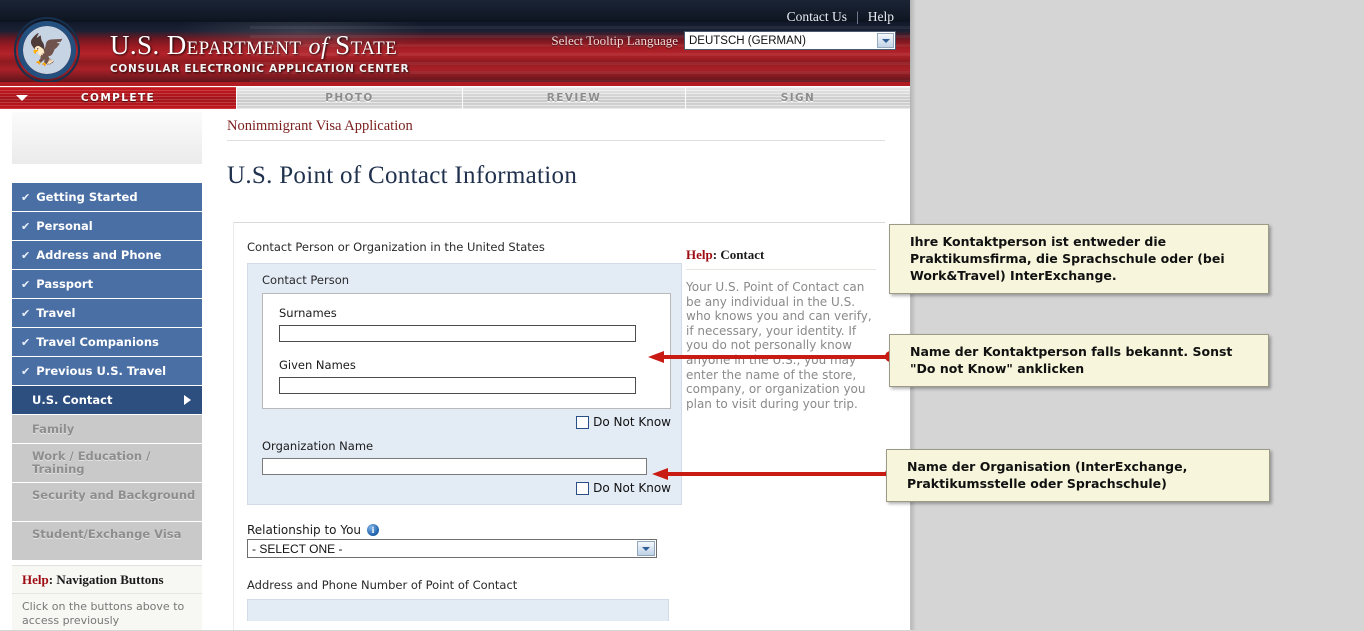 This screenshot has width=1364, height=631. Describe the element at coordinates (187, 400) in the screenshot. I see `chevron-right-icon` at that location.